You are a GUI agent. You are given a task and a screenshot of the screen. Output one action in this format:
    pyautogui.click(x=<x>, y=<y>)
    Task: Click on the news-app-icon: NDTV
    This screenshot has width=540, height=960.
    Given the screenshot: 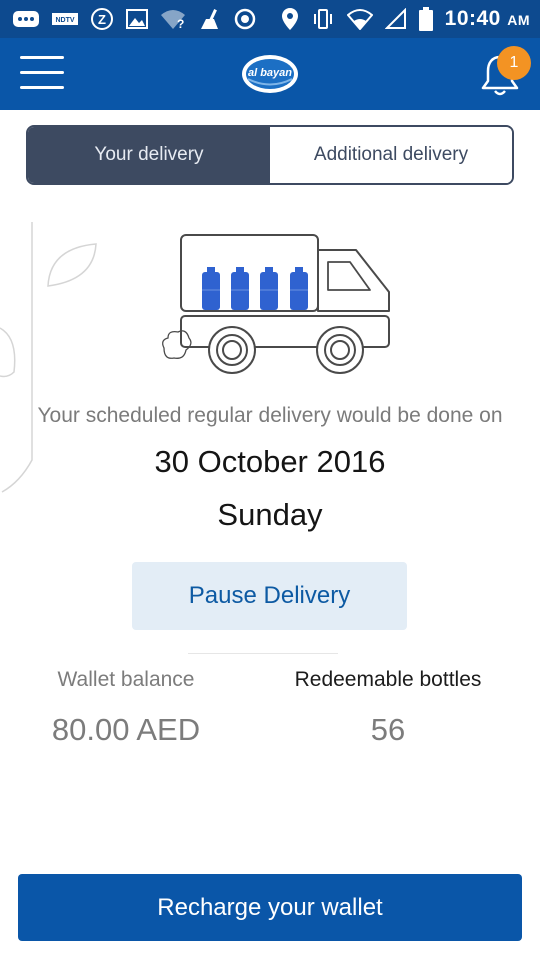 What is the action you would take?
    pyautogui.click(x=65, y=19)
    